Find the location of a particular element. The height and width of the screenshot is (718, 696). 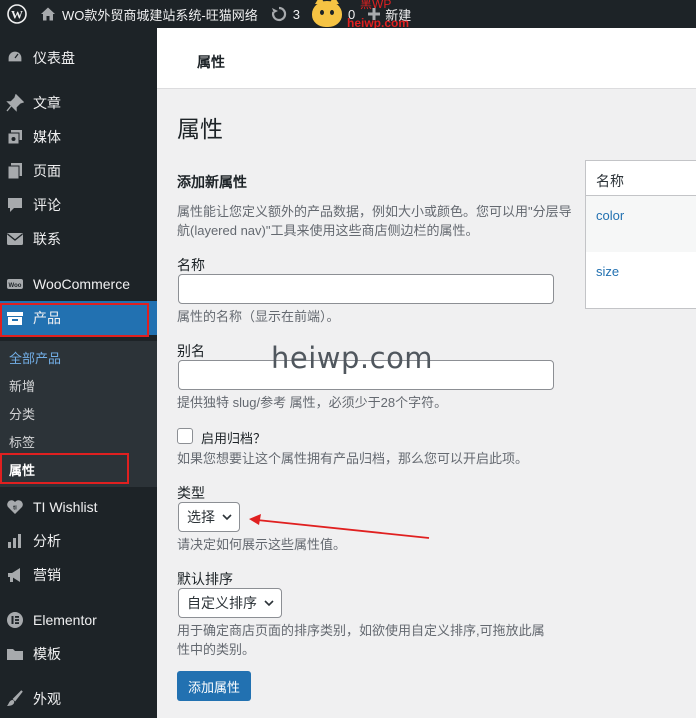

woo-icon: Woo is located at coordinates (15, 284).